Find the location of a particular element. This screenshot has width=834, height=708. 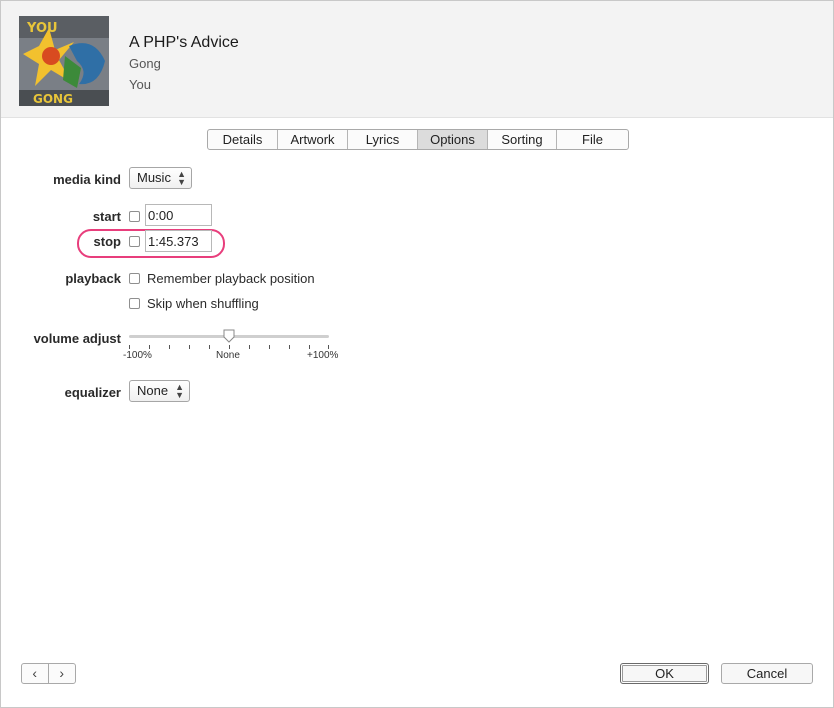

stop-label: stop is located at coordinates (107, 241).